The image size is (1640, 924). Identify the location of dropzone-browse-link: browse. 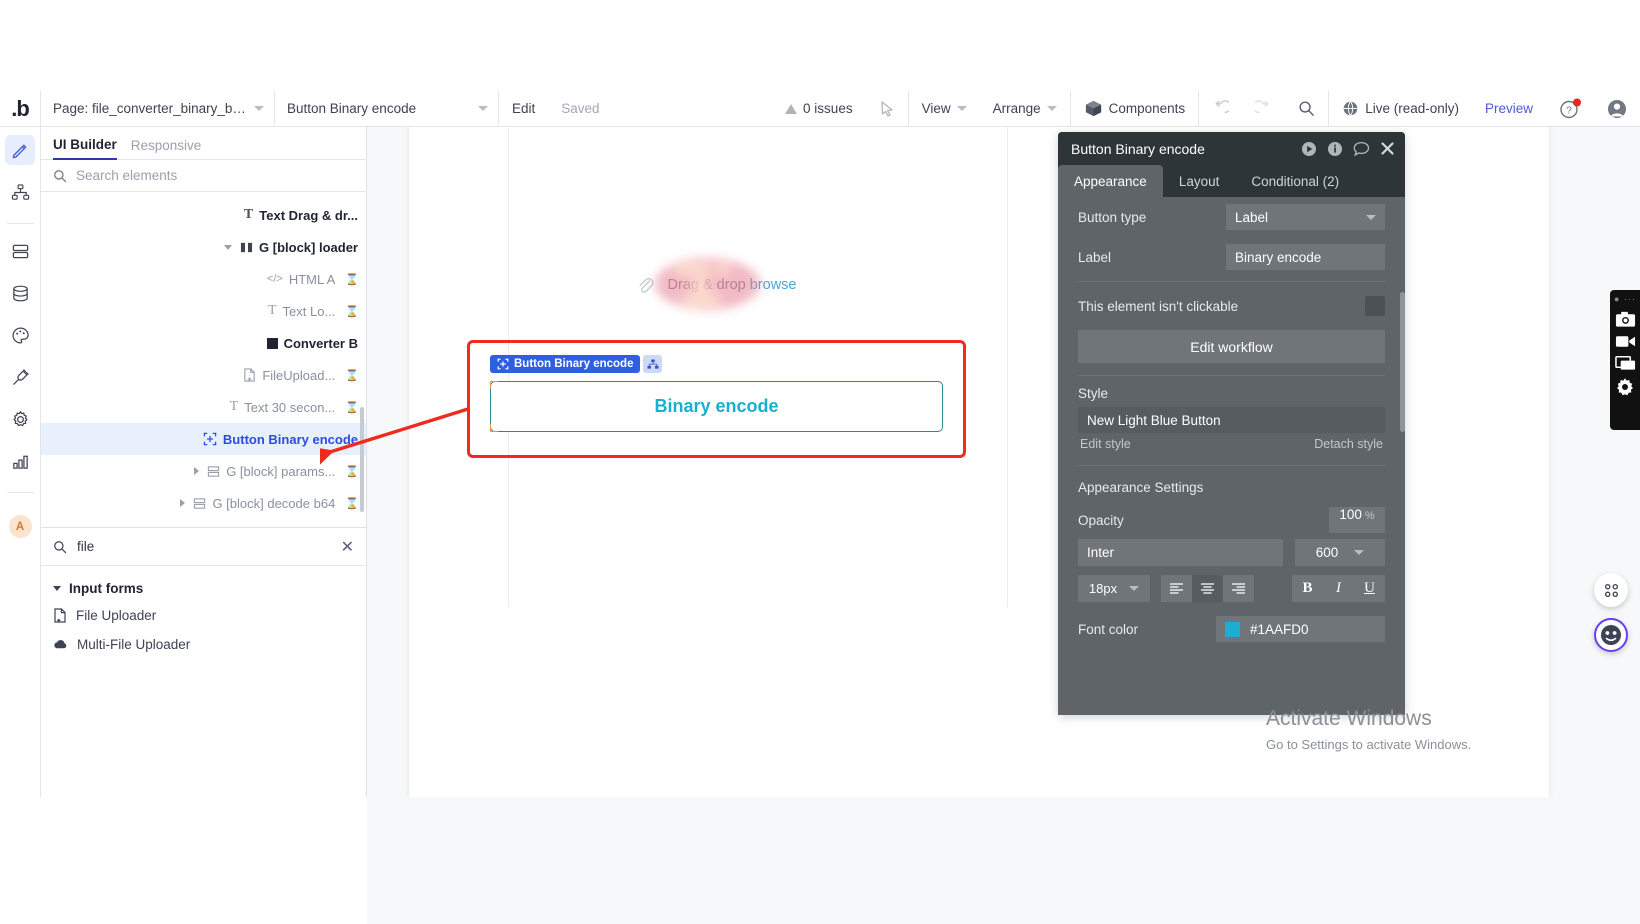
(773, 285).